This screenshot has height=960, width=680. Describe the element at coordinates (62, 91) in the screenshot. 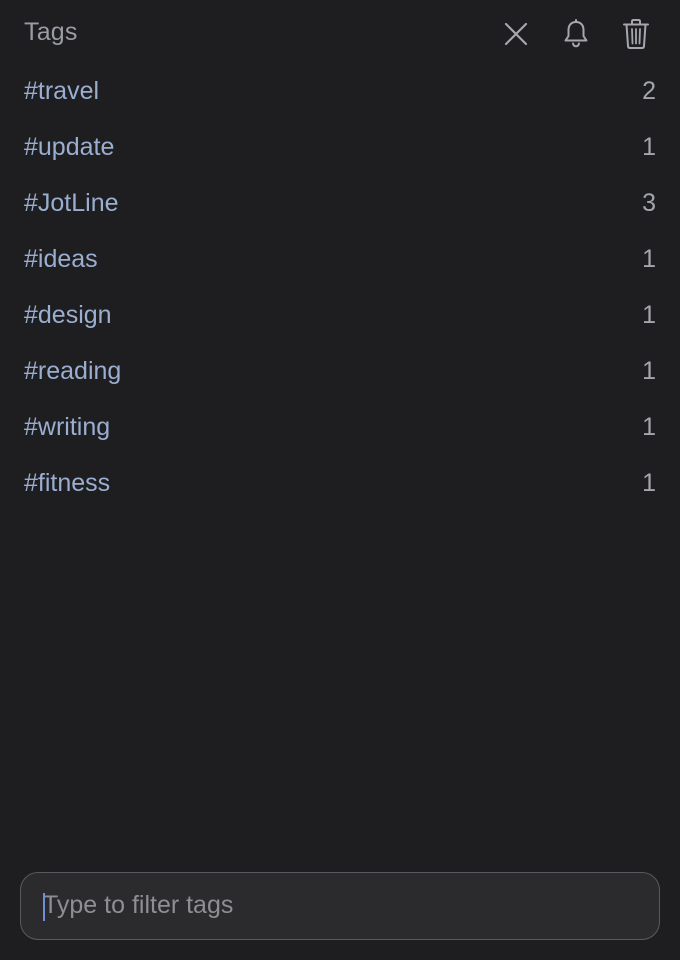

I see `tag-name: #travel` at that location.